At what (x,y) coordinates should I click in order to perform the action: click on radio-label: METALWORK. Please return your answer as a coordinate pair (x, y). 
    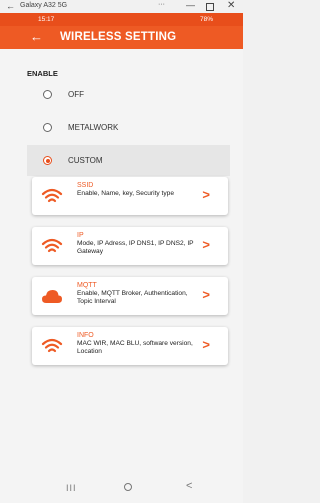
    Looking at the image, I should click on (93, 127).